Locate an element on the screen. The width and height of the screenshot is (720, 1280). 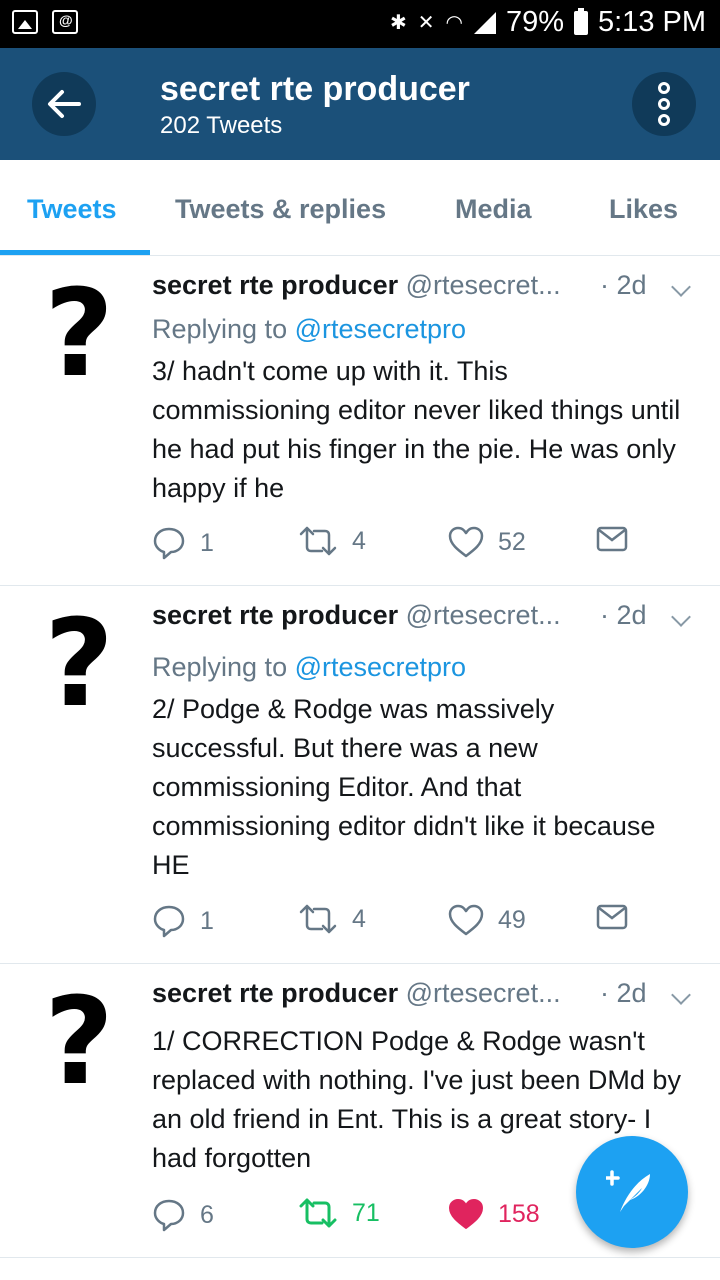
profile-header: secret rte producer 202 Tweets is located at coordinates (360, 104).